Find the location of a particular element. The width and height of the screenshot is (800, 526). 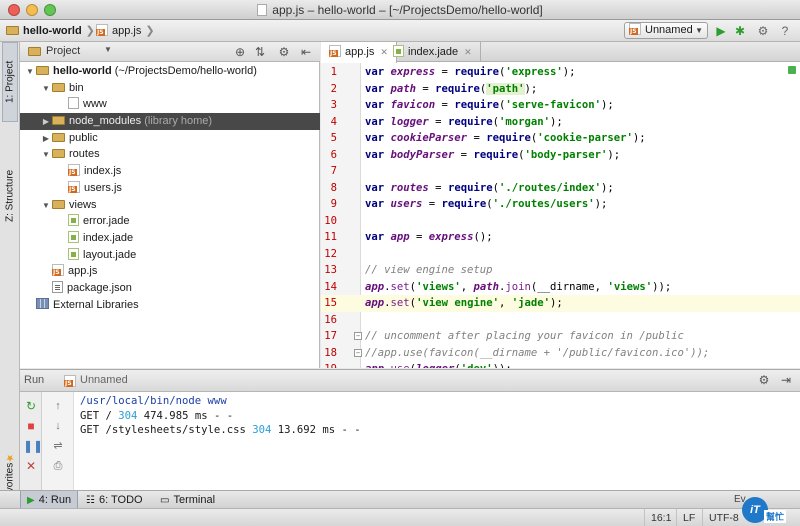

terminal-icon: ▭ is located at coordinates (165, 500).